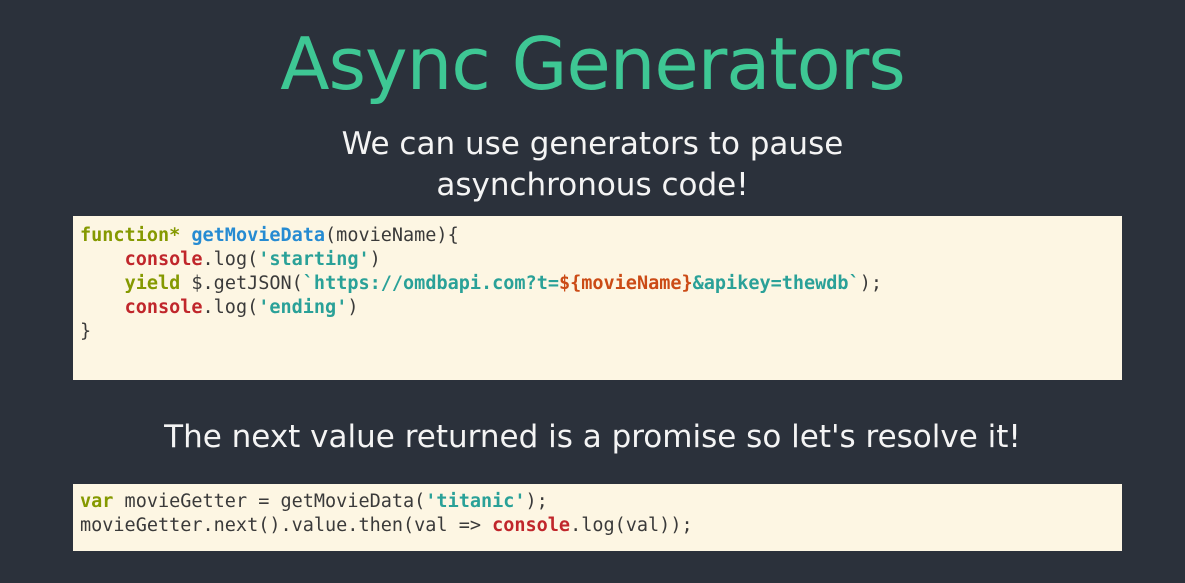  I want to click on code-keyword: function*, so click(130, 235).